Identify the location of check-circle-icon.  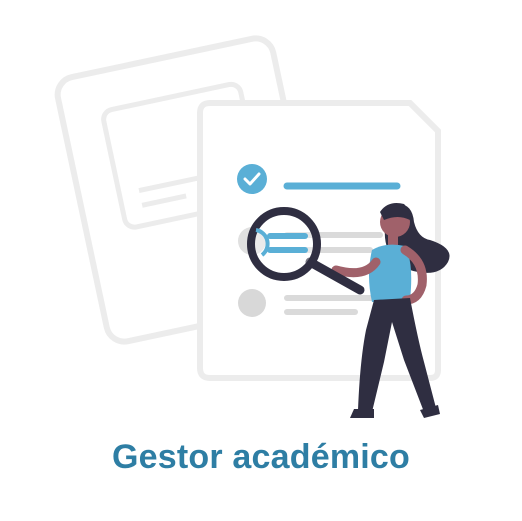
(252, 179).